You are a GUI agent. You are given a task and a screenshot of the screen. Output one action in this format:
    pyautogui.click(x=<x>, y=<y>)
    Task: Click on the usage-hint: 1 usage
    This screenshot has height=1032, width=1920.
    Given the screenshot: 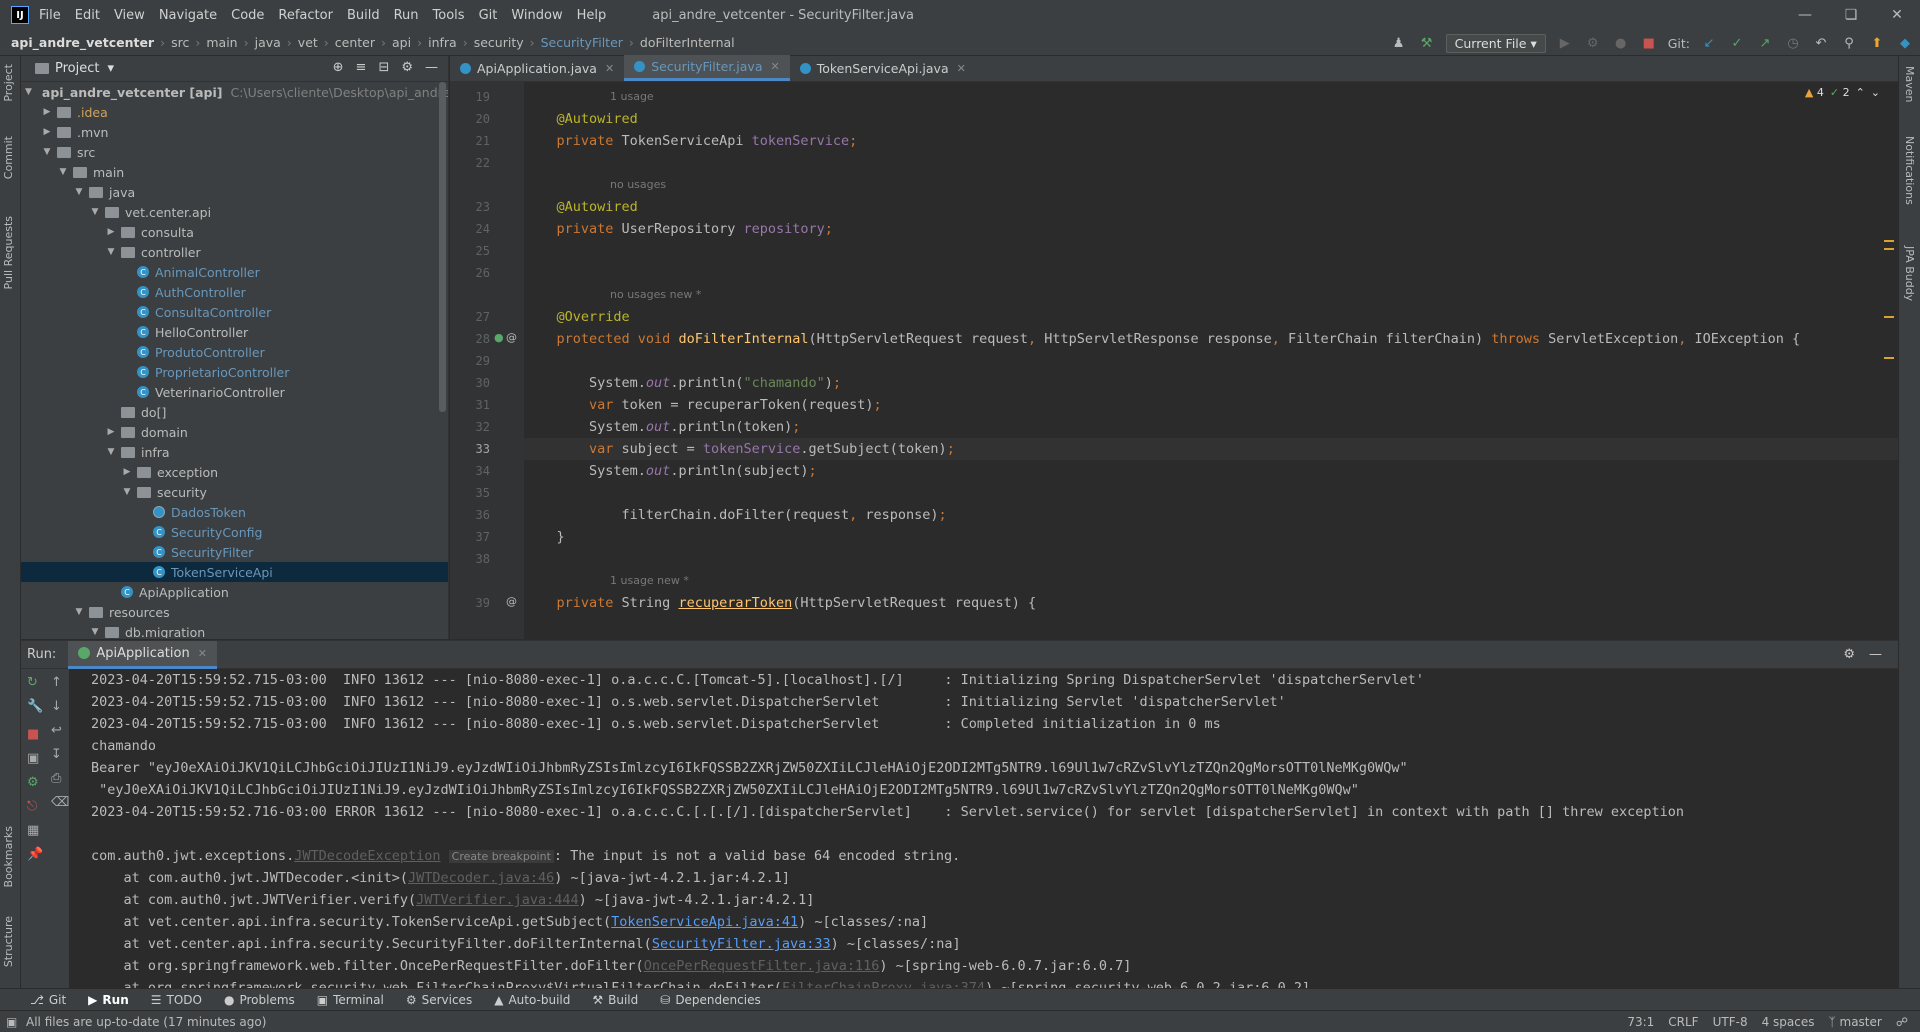 What is the action you would take?
    pyautogui.click(x=632, y=97)
    